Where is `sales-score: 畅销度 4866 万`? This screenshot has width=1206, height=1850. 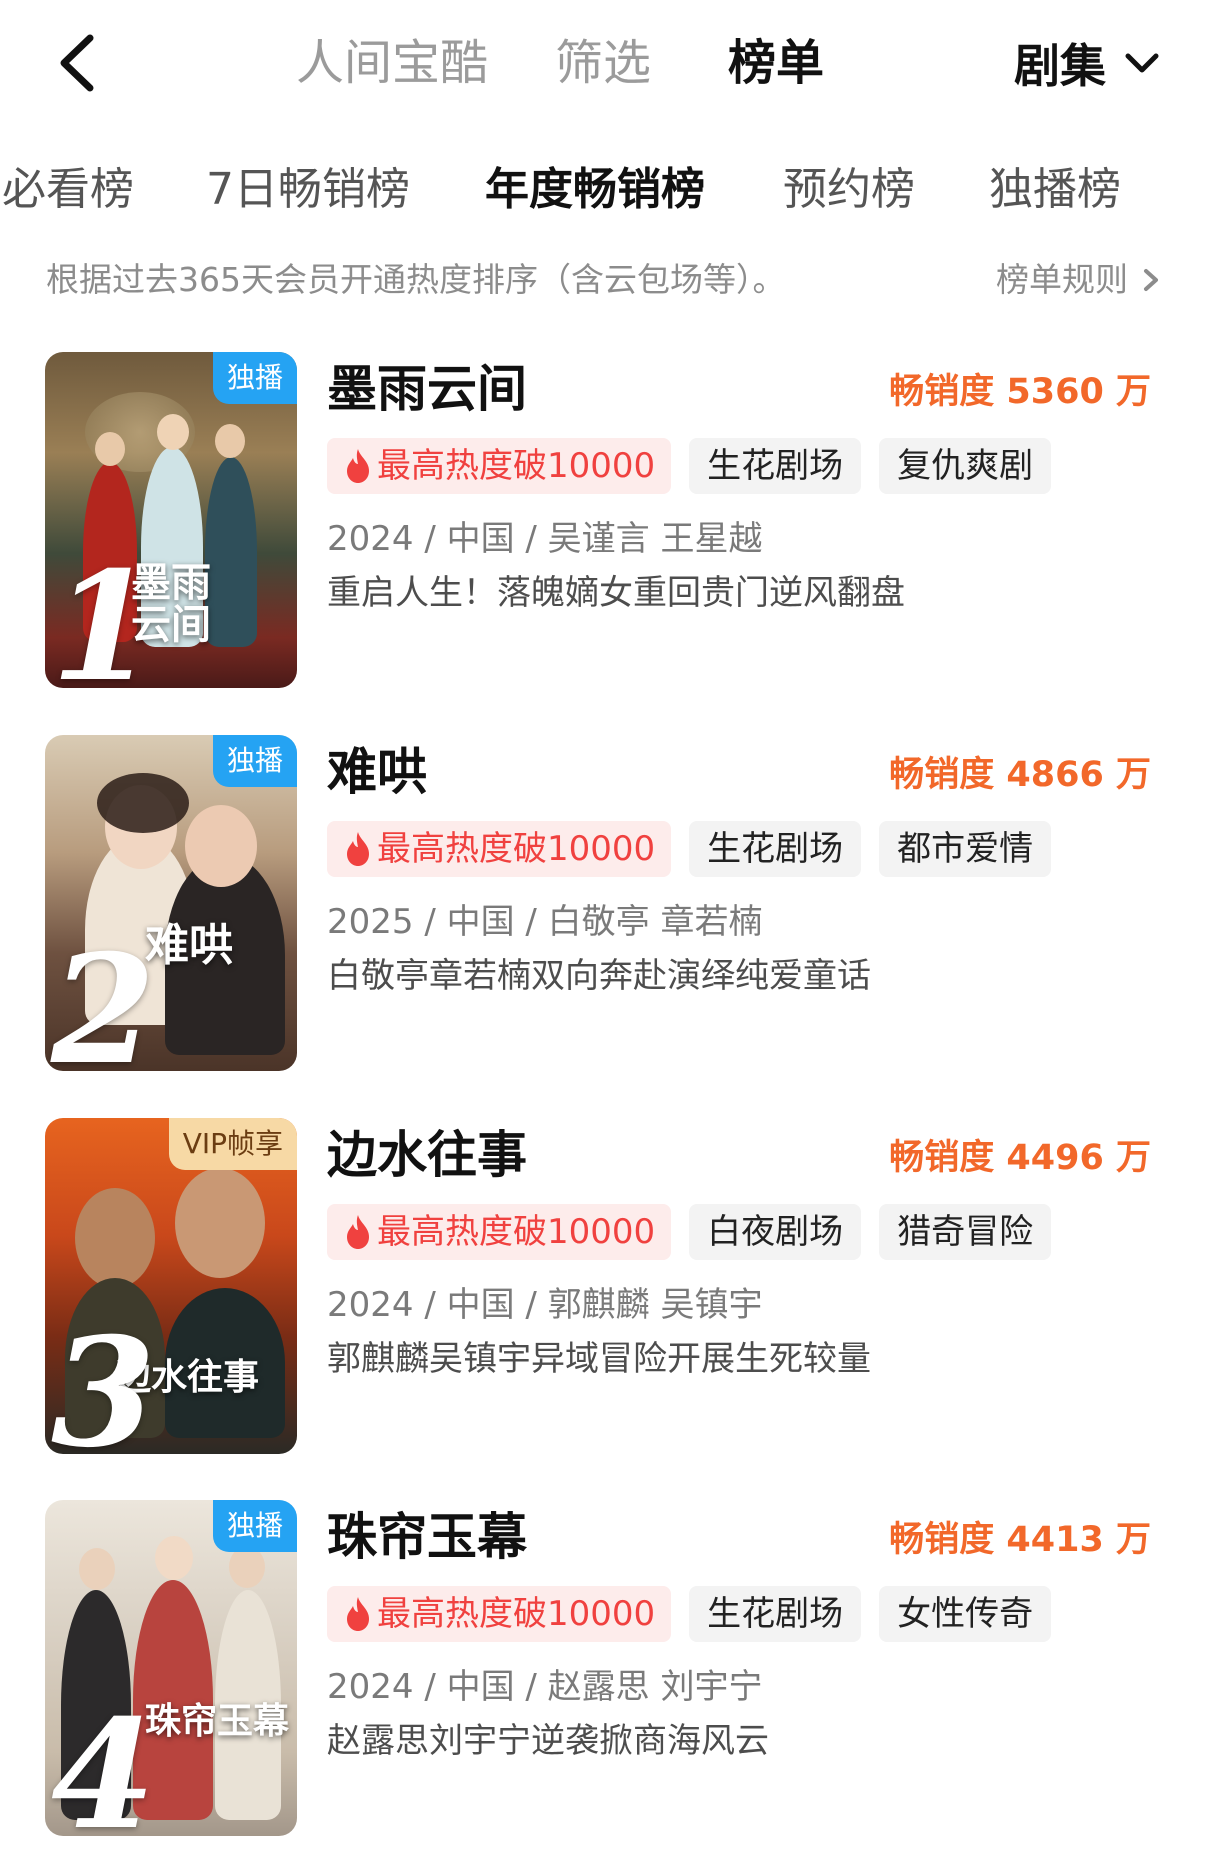 sales-score: 畅销度 4866 万 is located at coordinates (1020, 775).